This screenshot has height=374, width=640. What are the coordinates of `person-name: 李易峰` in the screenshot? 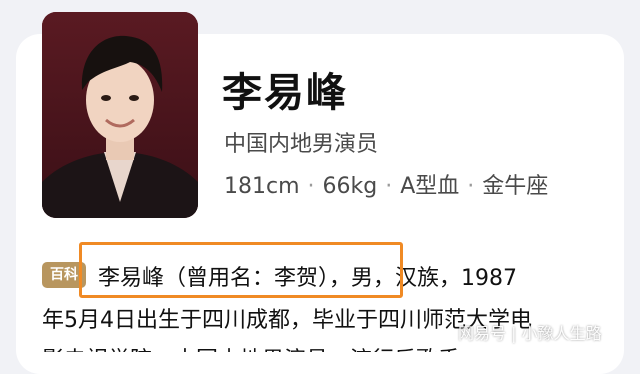 It's located at (285, 93).